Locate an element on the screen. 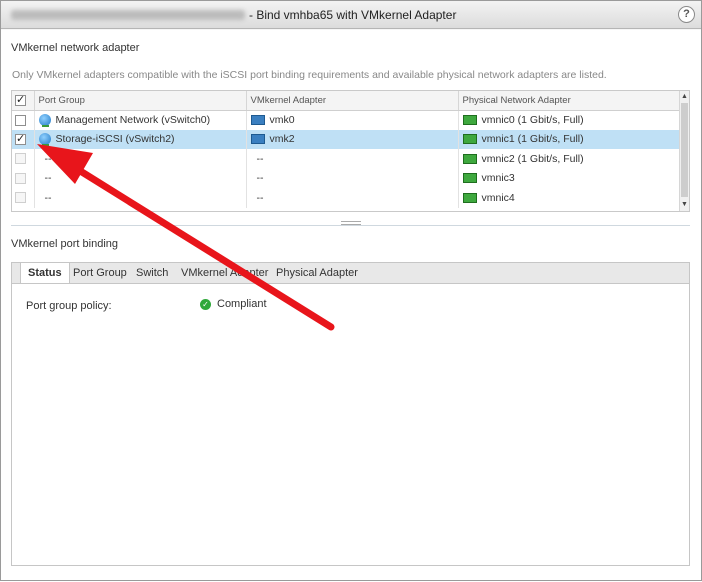 The height and width of the screenshot is (582, 702). physical-adapter-cell-text: vmnic4 is located at coordinates (498, 197).